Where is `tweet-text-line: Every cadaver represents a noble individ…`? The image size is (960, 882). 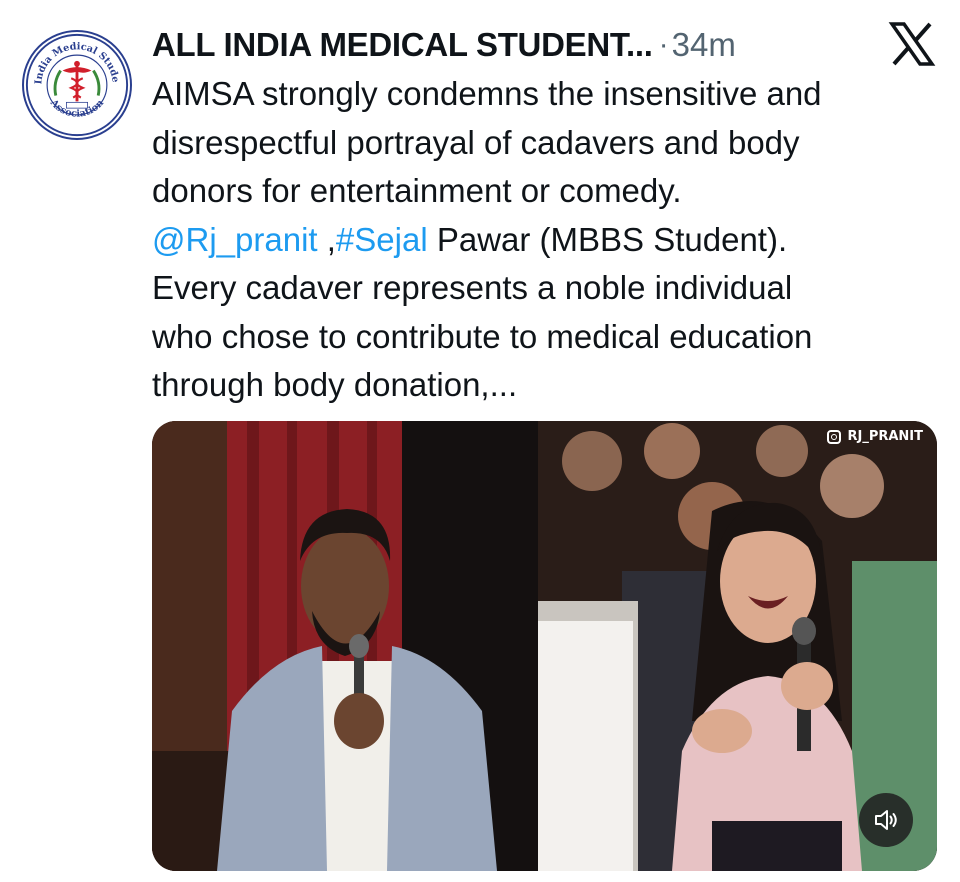 tweet-text-line: Every cadaver represents a noble individ… is located at coordinates (472, 287).